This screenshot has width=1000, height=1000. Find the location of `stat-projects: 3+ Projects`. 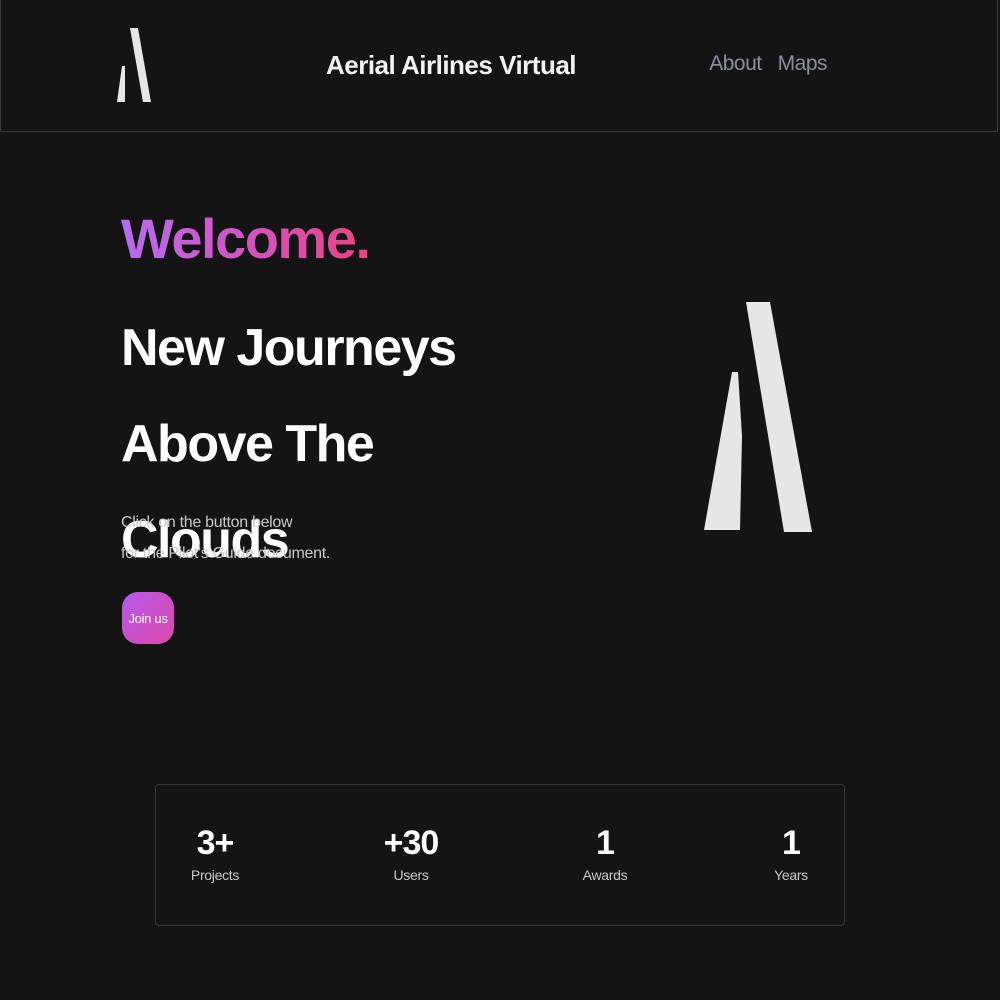

stat-projects: 3+ Projects is located at coordinates (215, 853).